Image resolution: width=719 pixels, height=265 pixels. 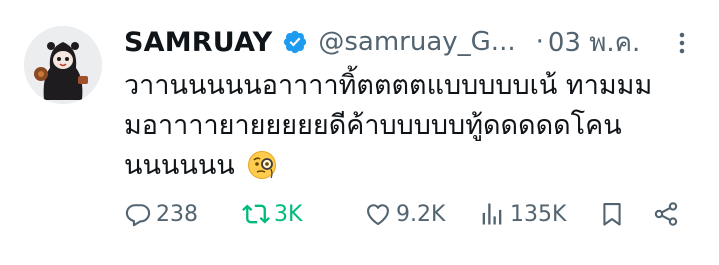 What do you see at coordinates (594, 42) in the screenshot?
I see `tweet-date: 03 พ.ค.` at bounding box center [594, 42].